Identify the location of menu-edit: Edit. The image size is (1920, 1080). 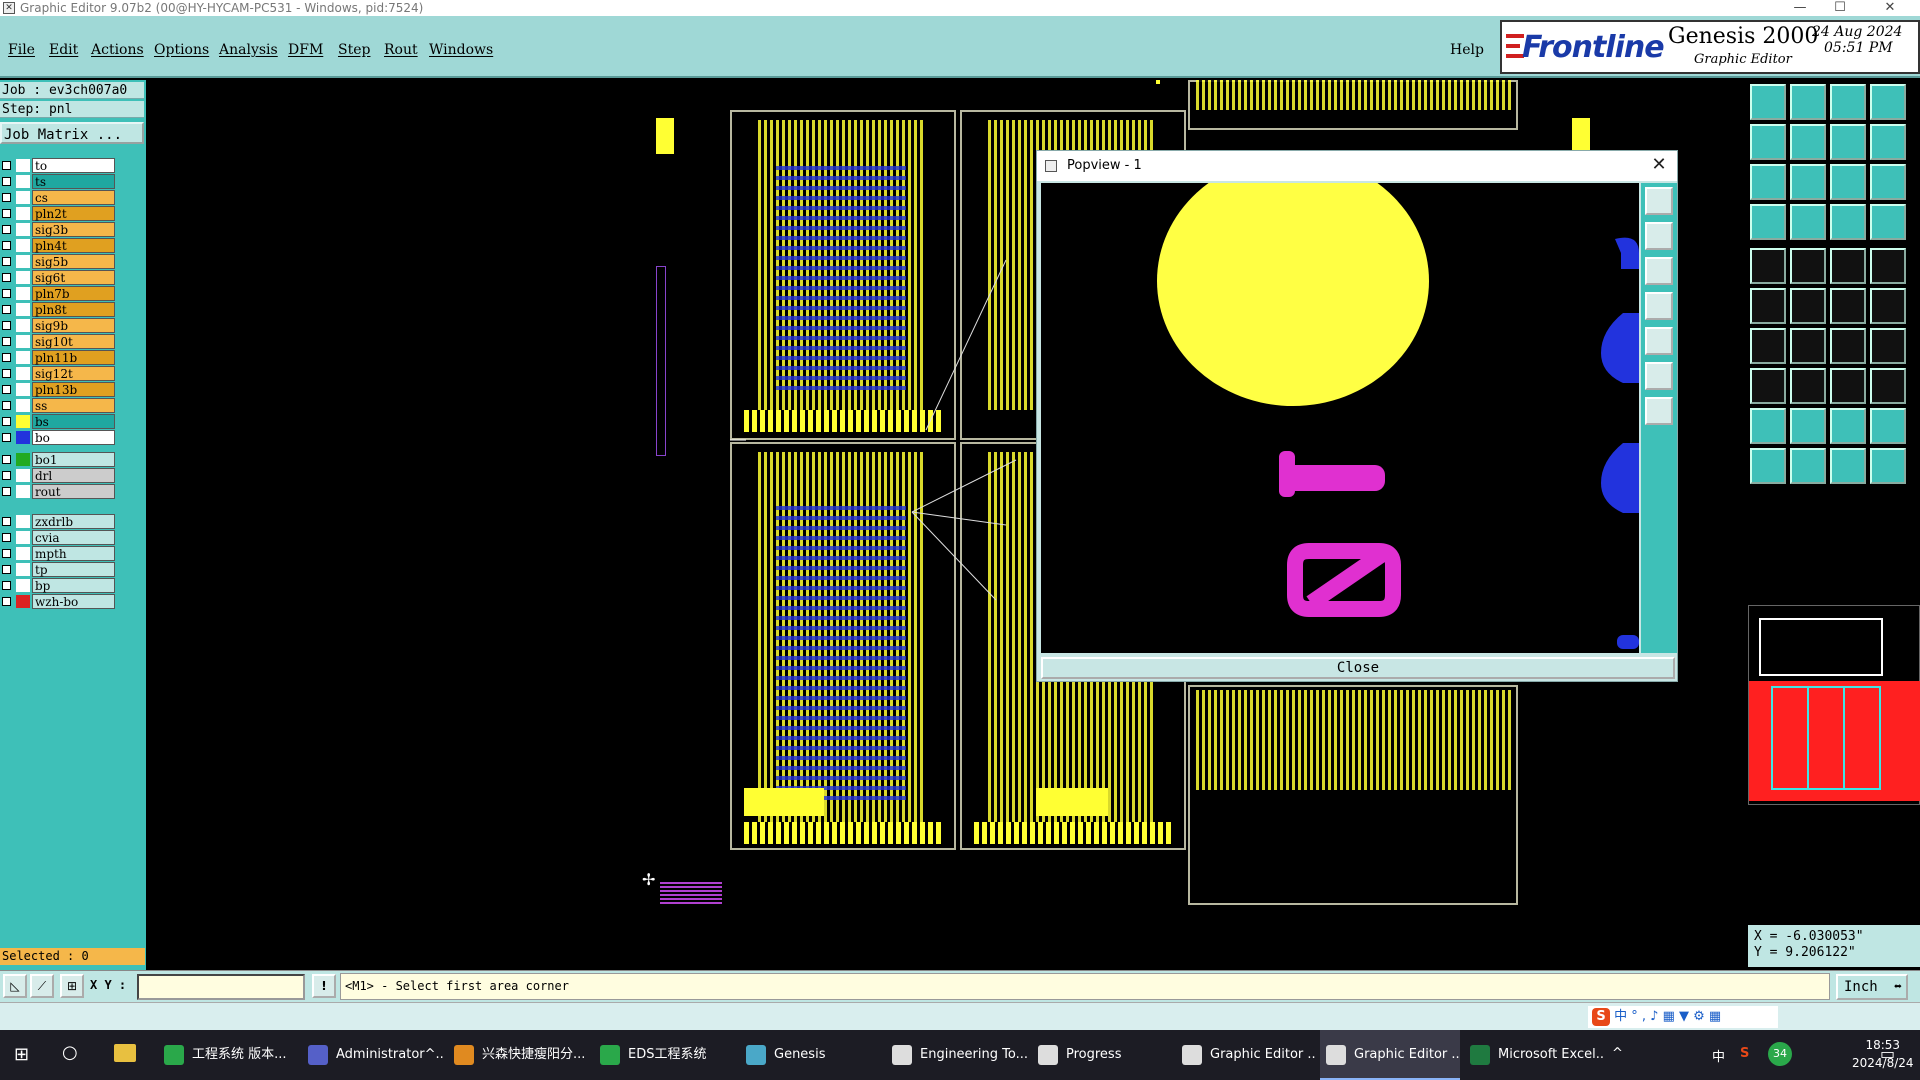
(63, 50).